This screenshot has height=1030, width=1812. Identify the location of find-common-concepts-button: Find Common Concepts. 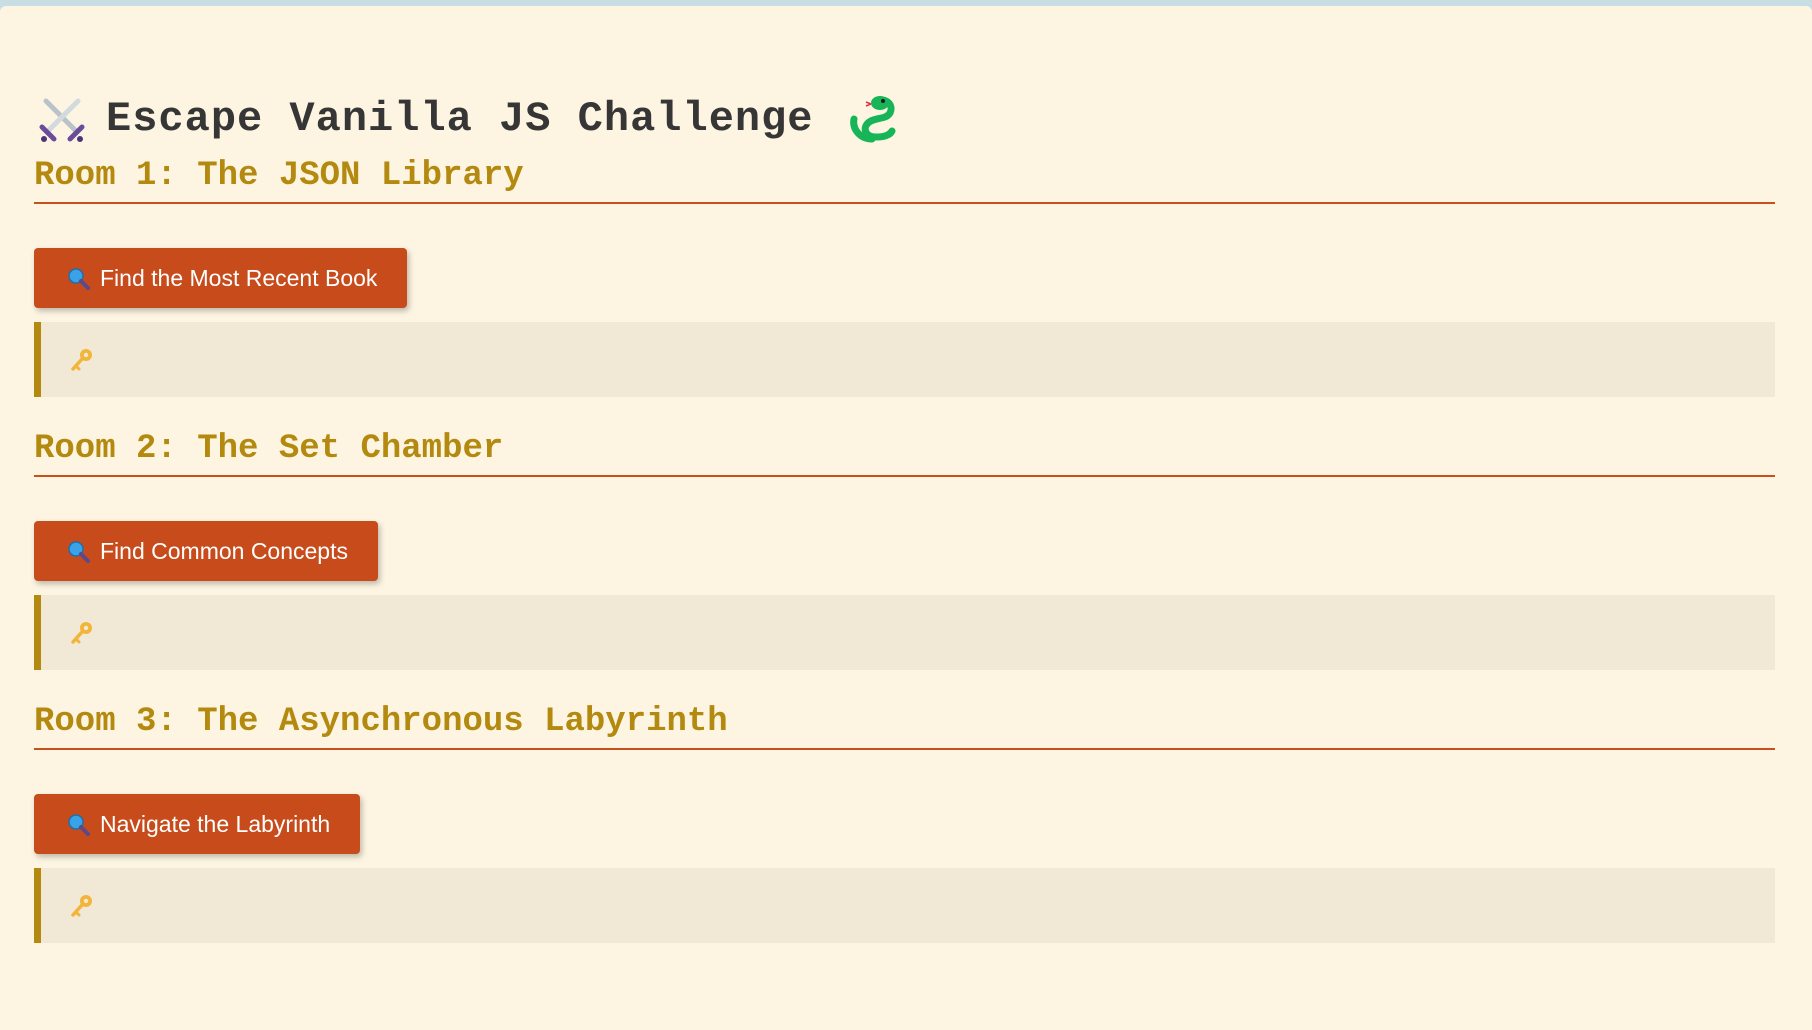
(206, 551).